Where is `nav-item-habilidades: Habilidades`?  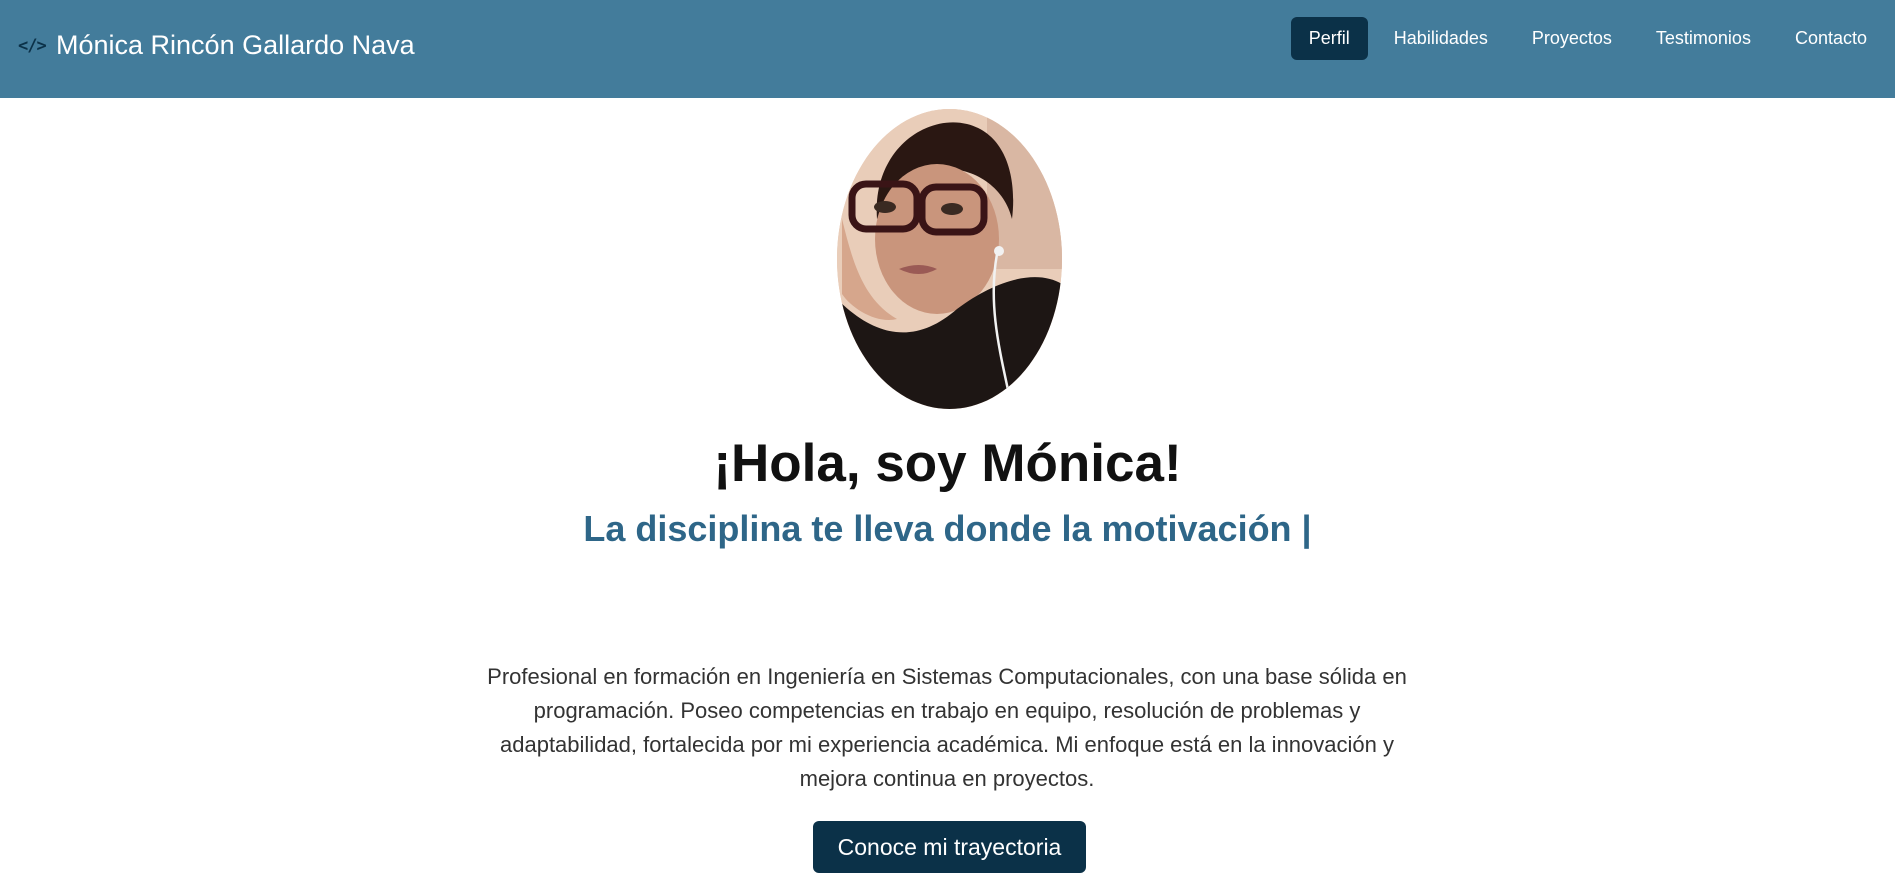
nav-item-habilidades: Habilidades is located at coordinates (1441, 38).